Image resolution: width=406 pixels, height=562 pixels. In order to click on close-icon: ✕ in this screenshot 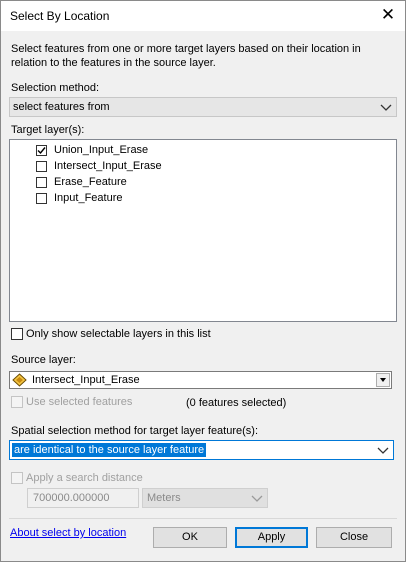, I will do `click(388, 15)`.